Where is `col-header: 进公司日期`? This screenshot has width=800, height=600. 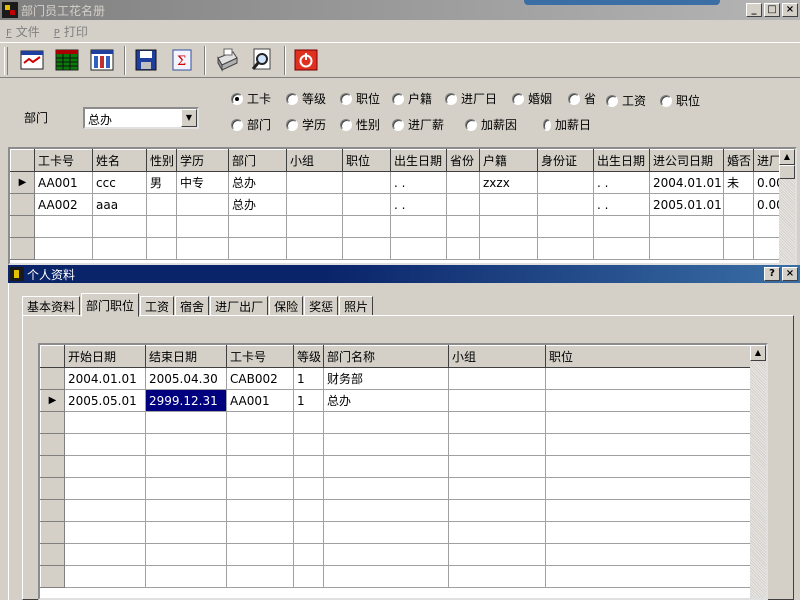 col-header: 进公司日期 is located at coordinates (686, 160).